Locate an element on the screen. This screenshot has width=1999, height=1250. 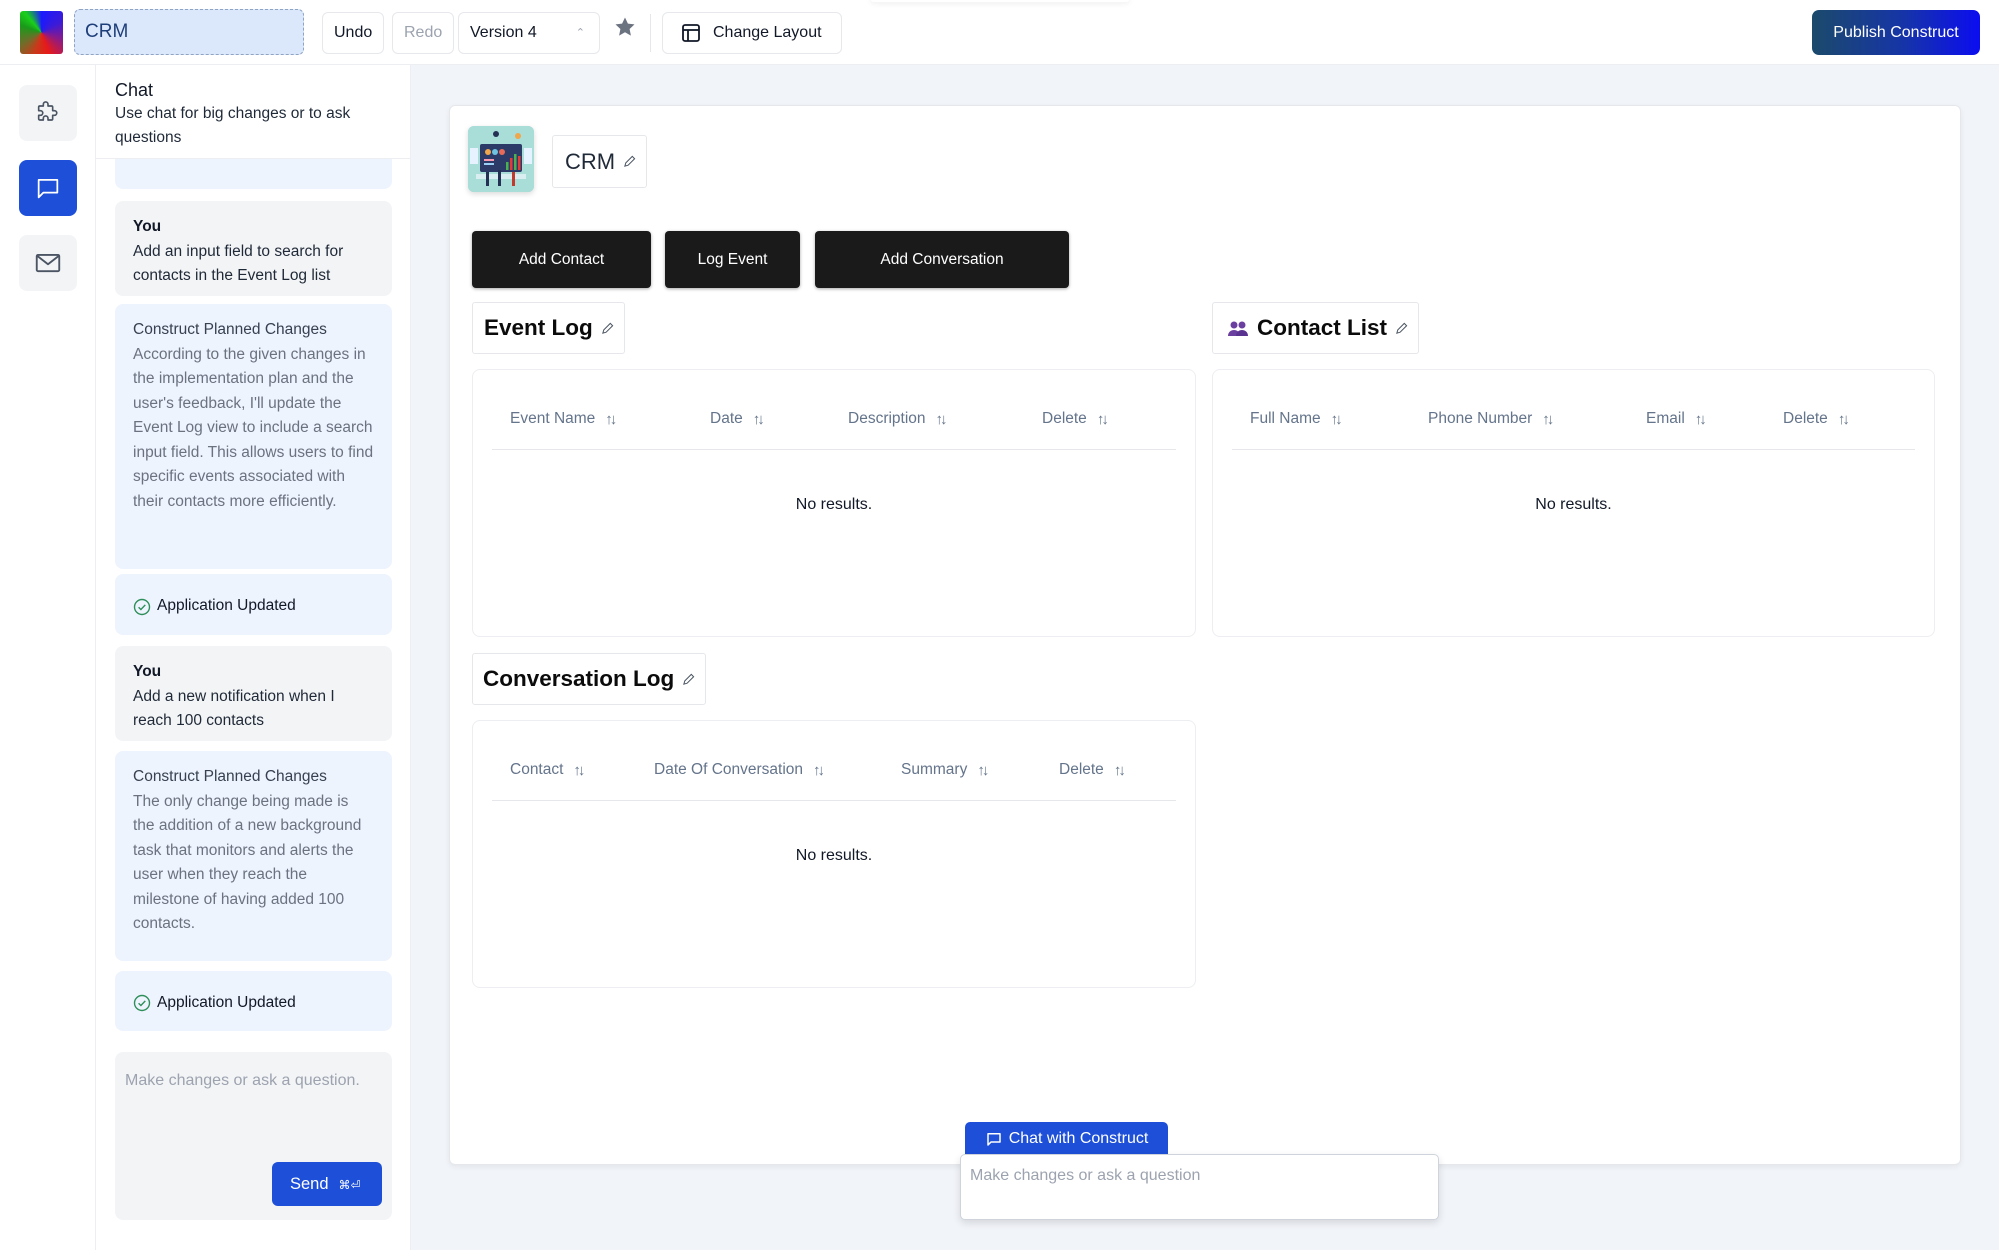
column-header-summary: Summary ↑↓ is located at coordinates (945, 770).